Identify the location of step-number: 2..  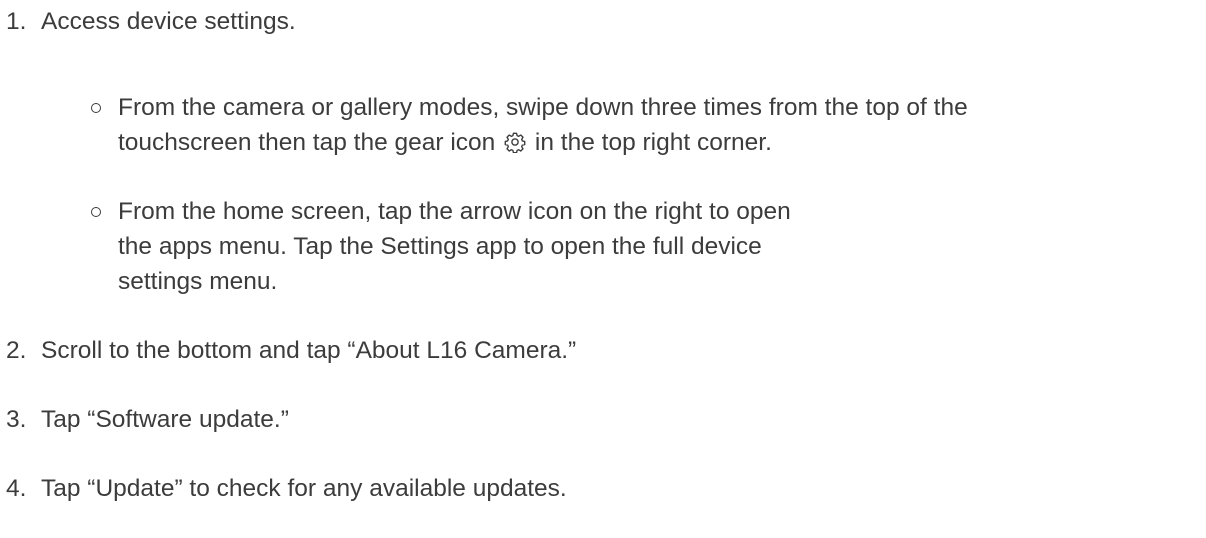
(16, 350).